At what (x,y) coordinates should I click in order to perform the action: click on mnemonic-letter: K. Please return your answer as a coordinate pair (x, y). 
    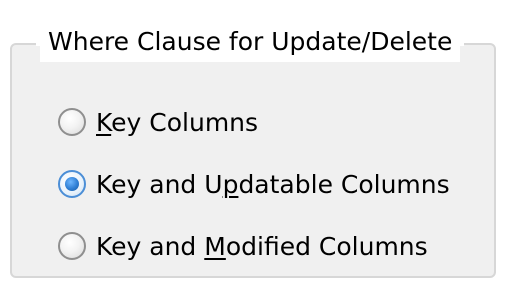
    Looking at the image, I should click on (104, 122).